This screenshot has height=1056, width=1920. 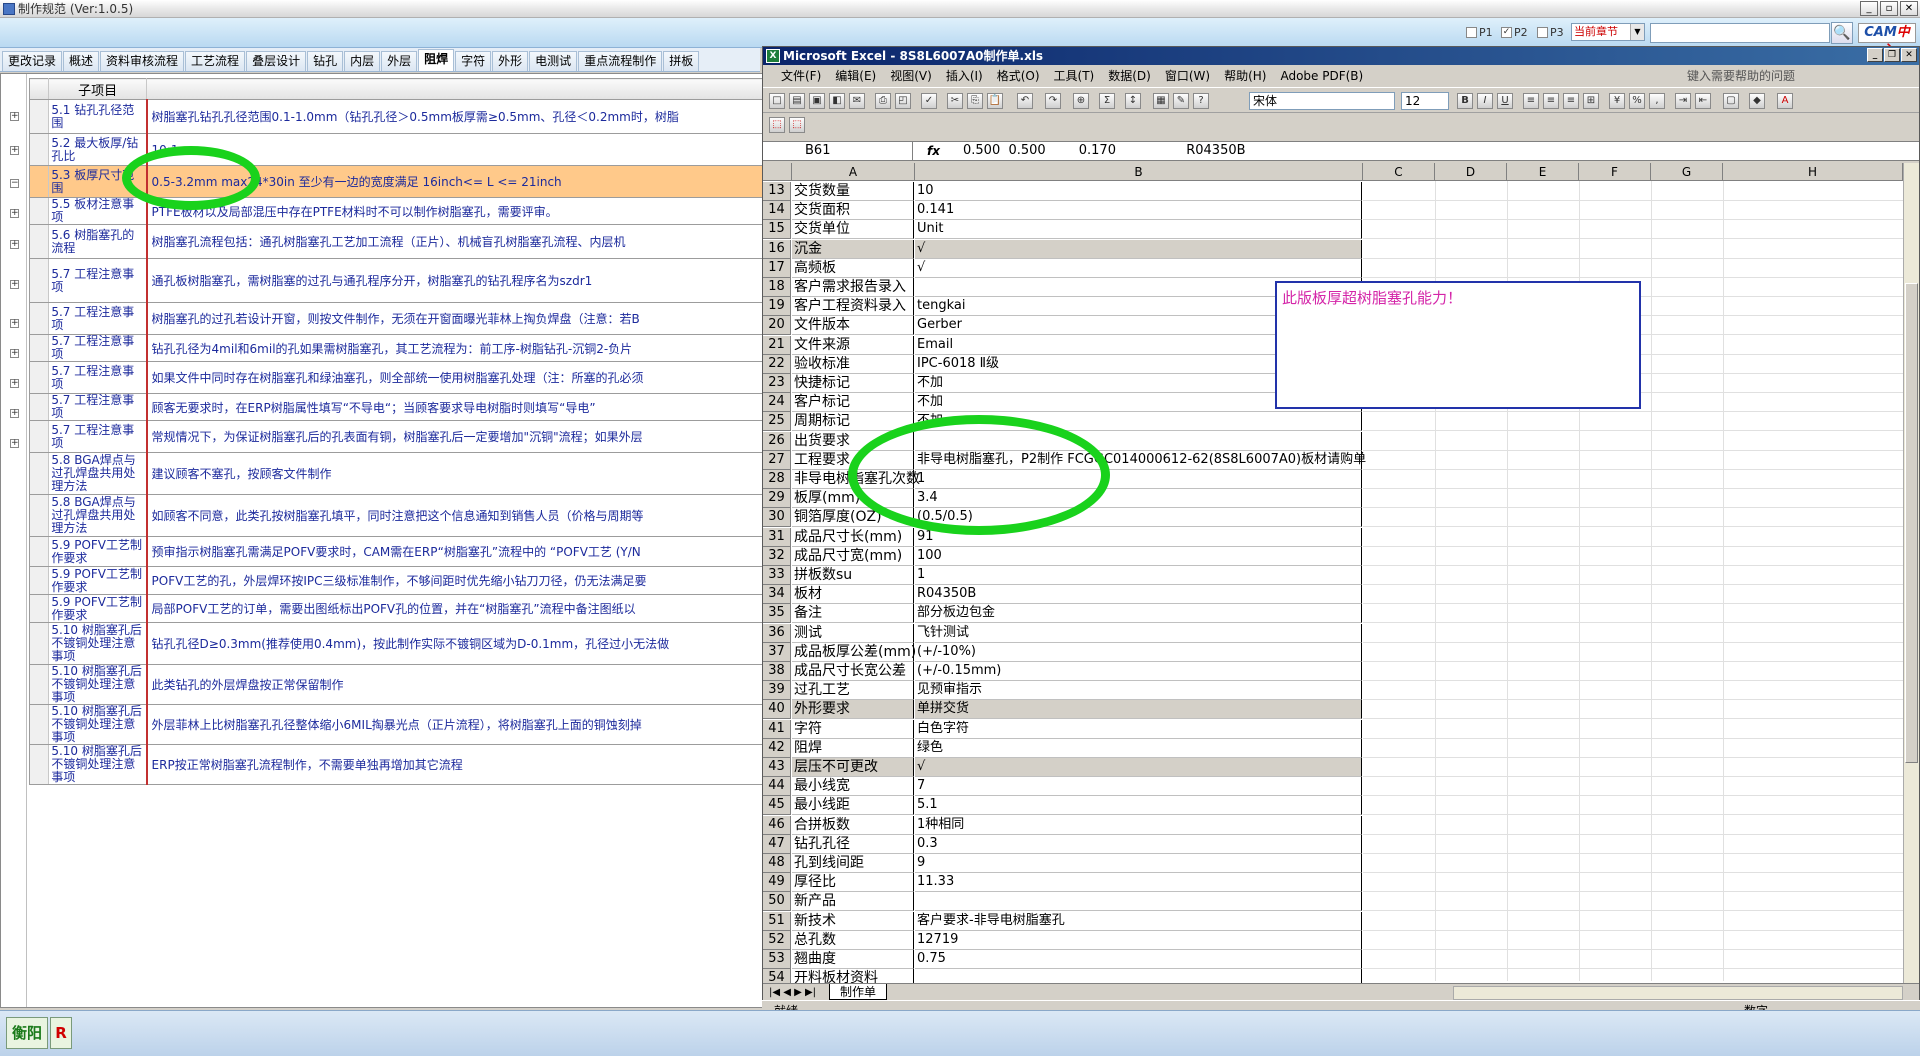 What do you see at coordinates (853, 345) in the screenshot?
I see `cell-a: 文件来源` at bounding box center [853, 345].